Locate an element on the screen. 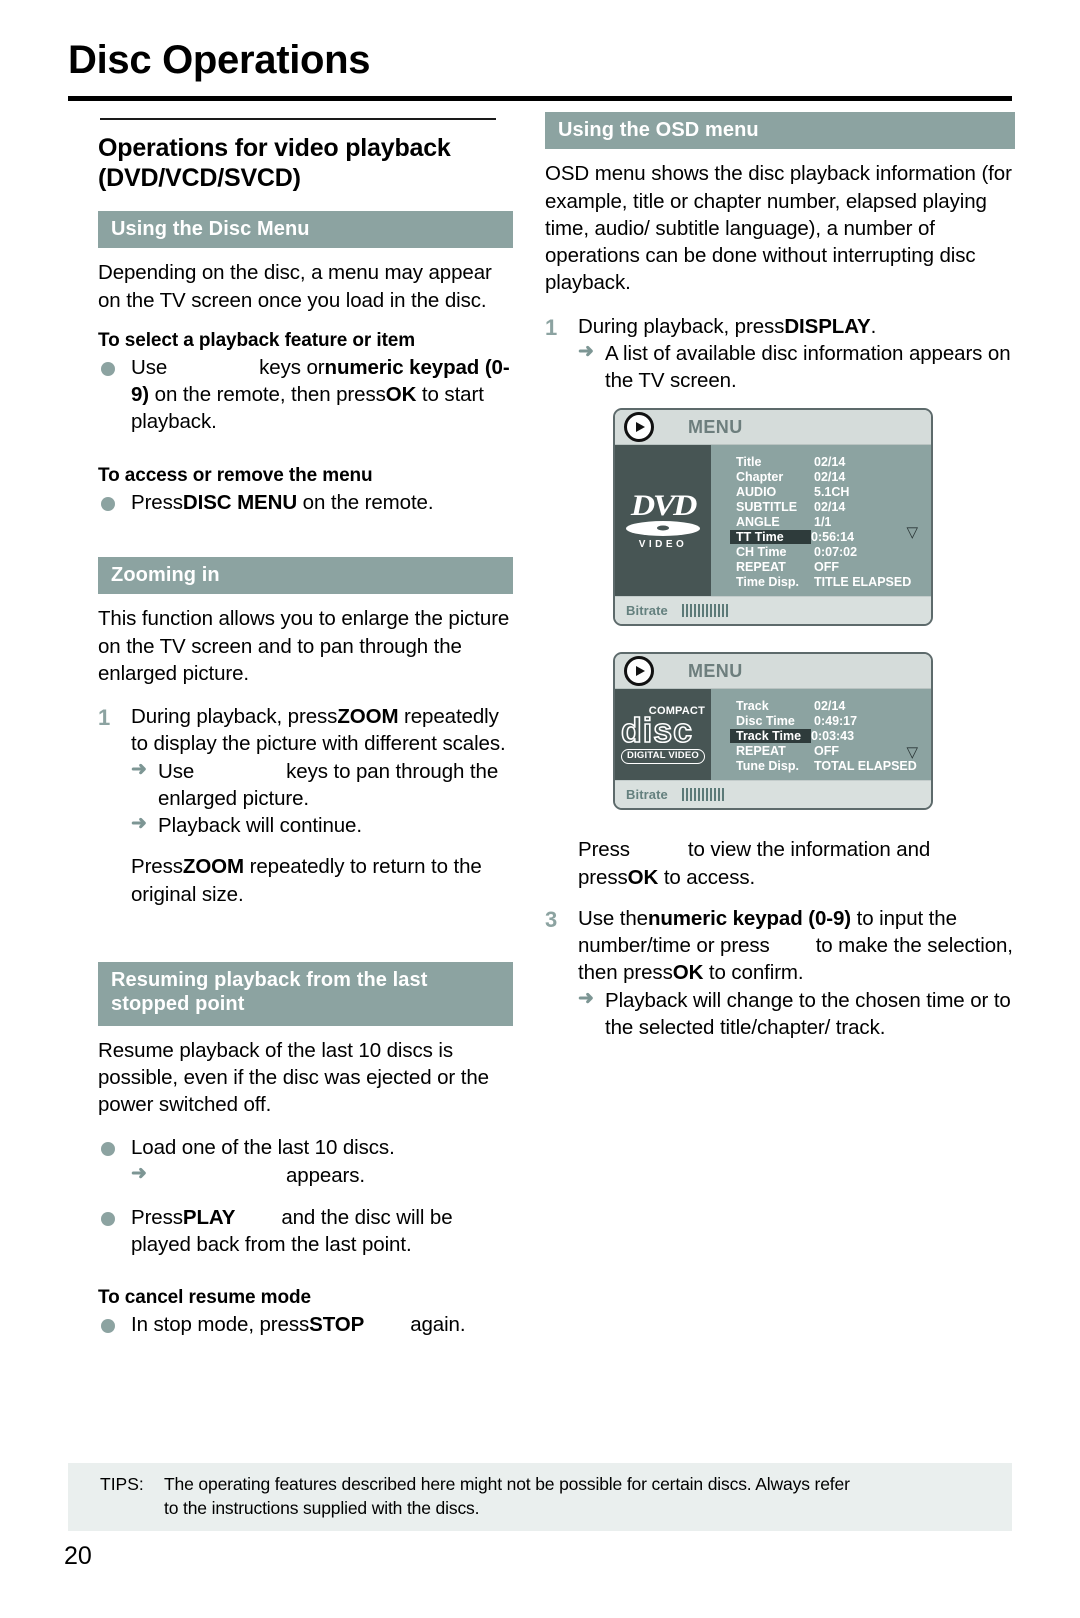 This screenshot has width=1080, height=1618. compact-disc-digital-video-logo-icon: COMPACT disc DIGITAL VIDEO is located at coordinates (663, 735).